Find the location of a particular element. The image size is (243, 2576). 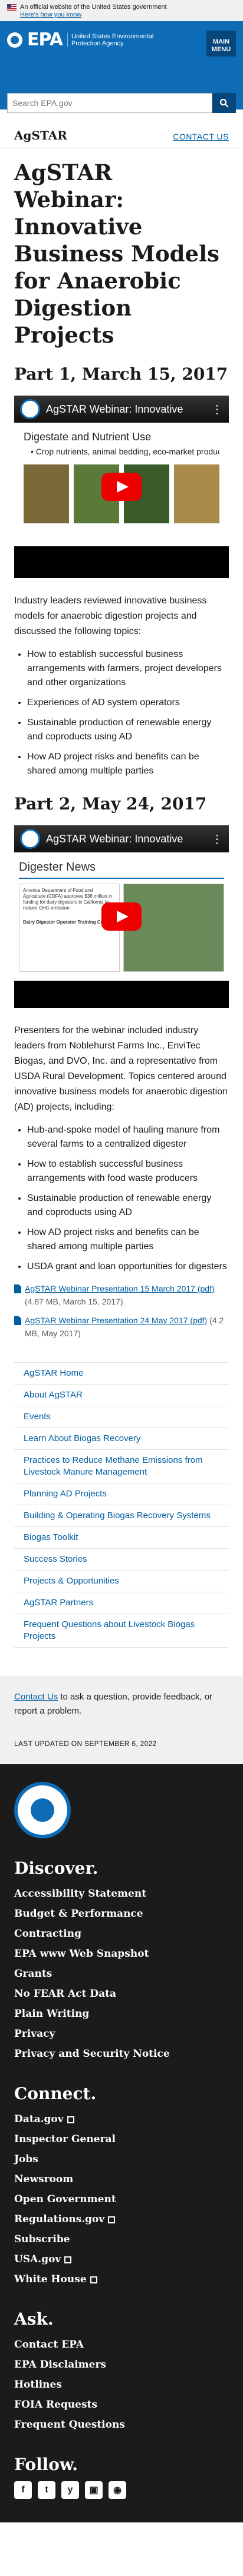

footer-link: USA.gov is located at coordinates (37, 2259).